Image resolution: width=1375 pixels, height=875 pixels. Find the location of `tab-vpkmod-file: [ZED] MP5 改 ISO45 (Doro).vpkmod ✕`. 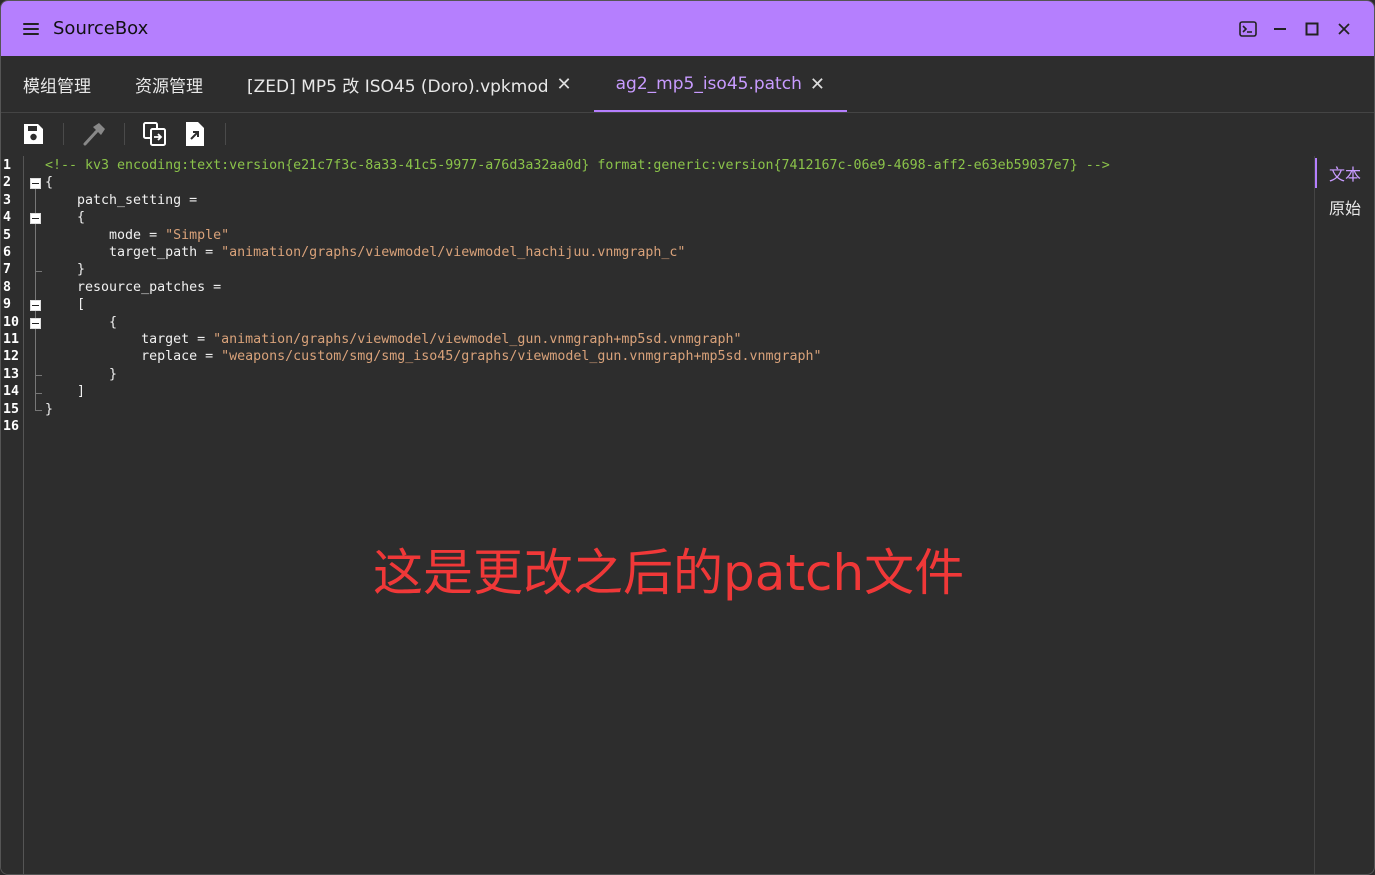

tab-vpkmod-file: [ZED] MP5 改 ISO45 (Doro).vpkmod ✕ is located at coordinates (409, 84).